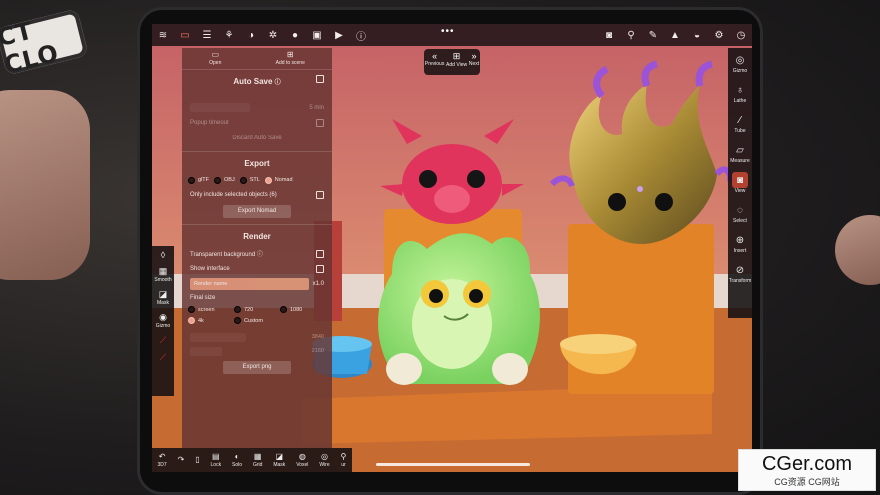 This screenshot has height=495, width=880. What do you see at coordinates (257, 122) in the screenshot?
I see `popup-timeout-row: Popup timeout` at bounding box center [257, 122].